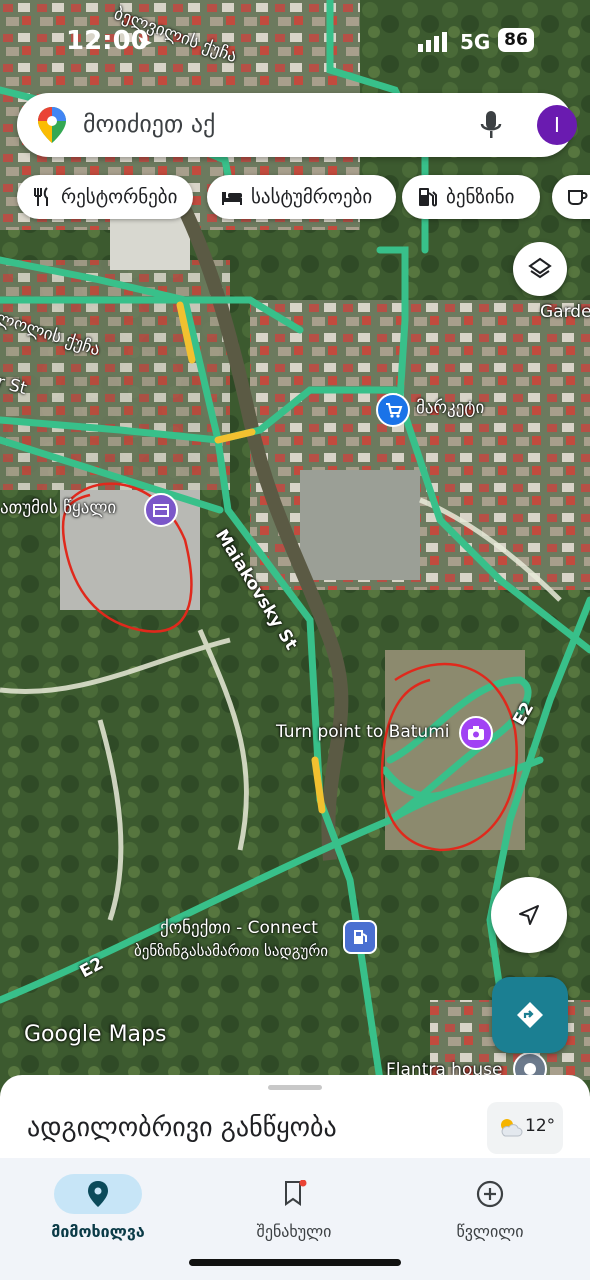 Image resolution: width=590 pixels, height=1280 pixels. What do you see at coordinates (182, 1128) in the screenshot?
I see `sheet-title: ადგილობრივი განწყობა` at bounding box center [182, 1128].